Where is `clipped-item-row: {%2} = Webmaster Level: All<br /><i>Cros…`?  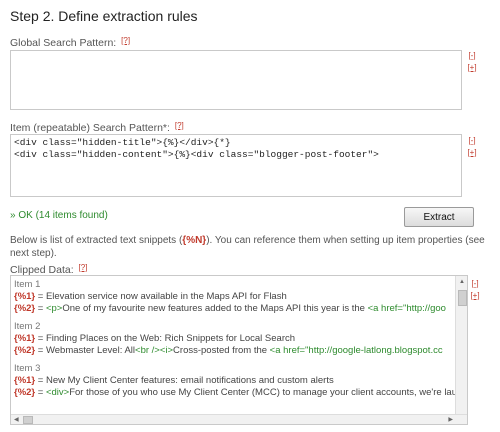 clipped-item-row: {%2} = Webmaster Level: All<br /><i>Cros… is located at coordinates (240, 351).